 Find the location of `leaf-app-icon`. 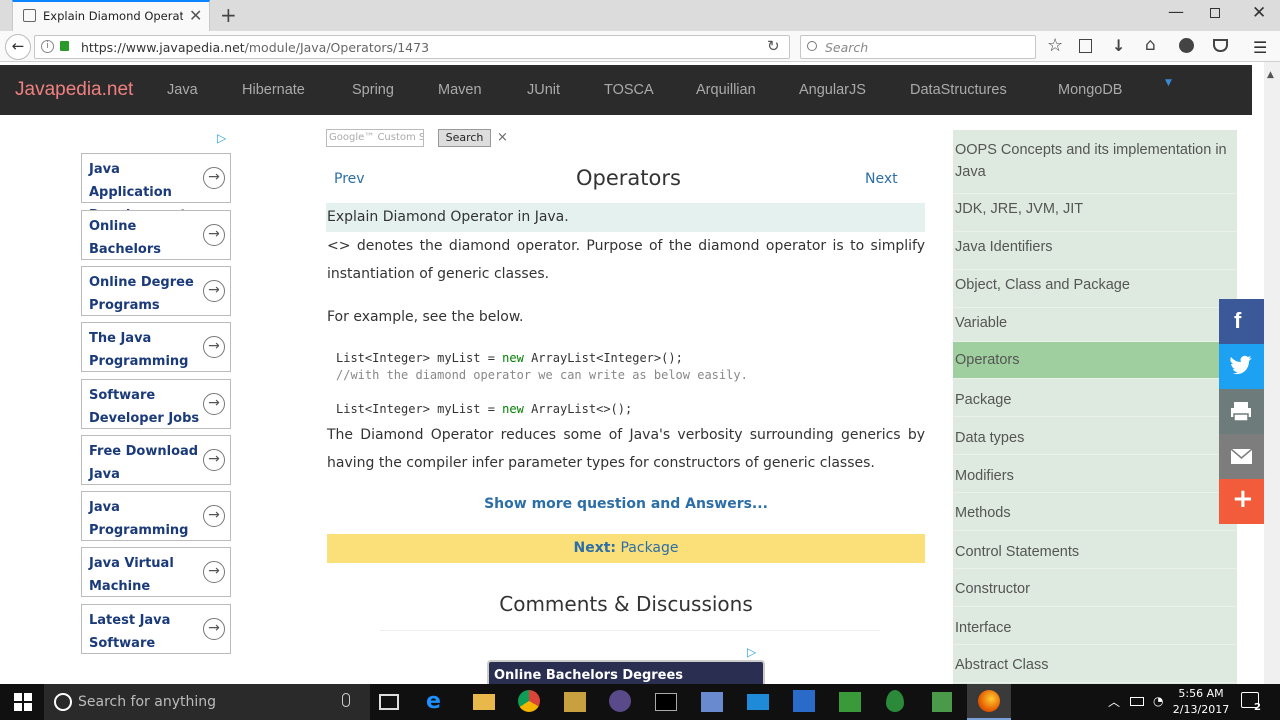

leaf-app-icon is located at coordinates (895, 701).